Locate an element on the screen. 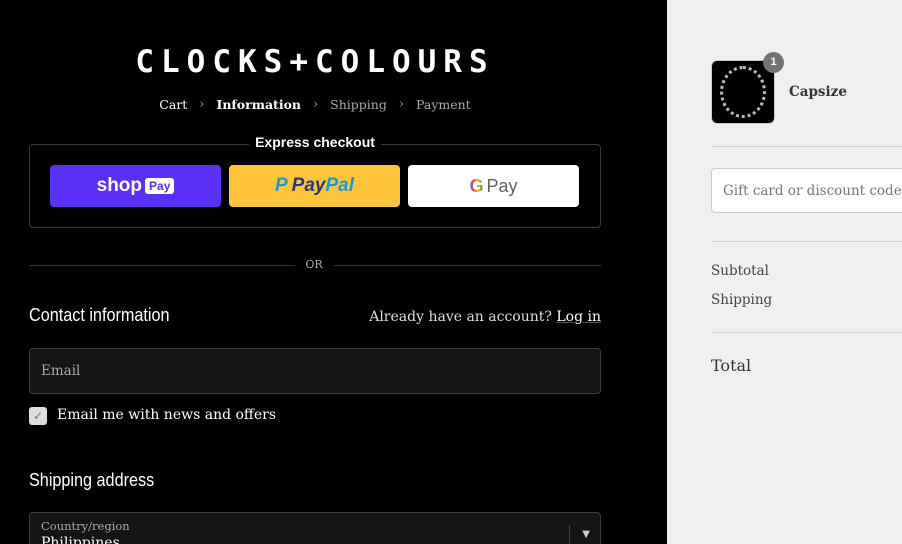  google-pay-label: Pay is located at coordinates (502, 185).